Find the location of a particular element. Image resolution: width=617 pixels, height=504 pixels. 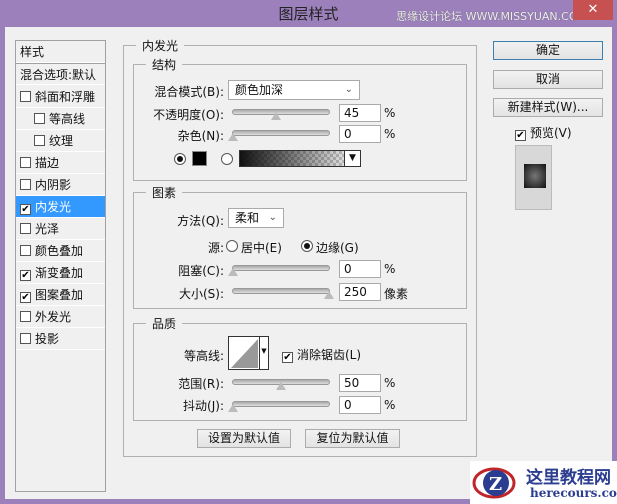

opacity-slider-thumb is located at coordinates (276, 116).